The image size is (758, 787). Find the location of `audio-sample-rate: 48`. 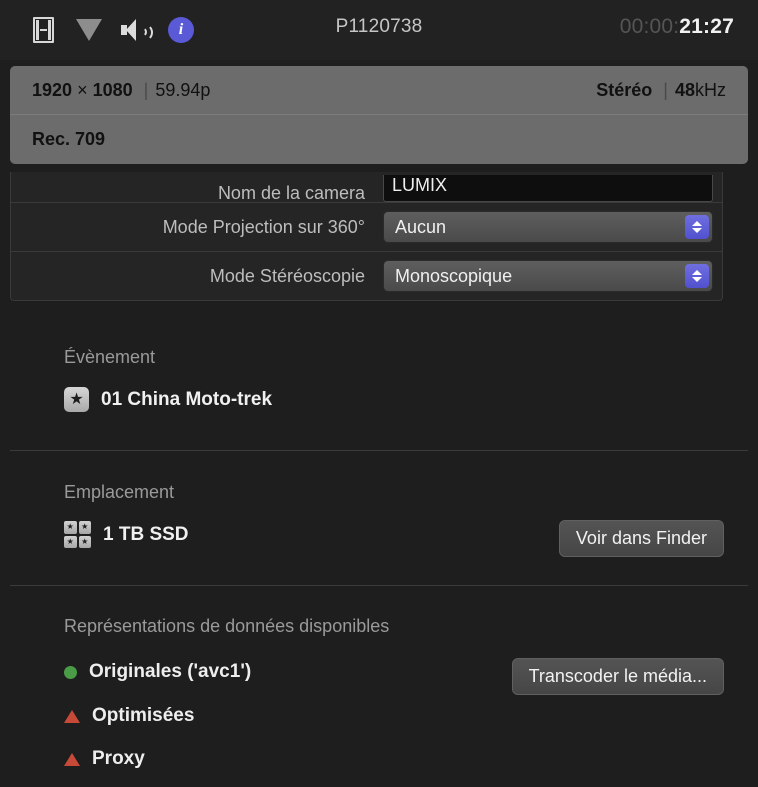

audio-sample-rate: 48 is located at coordinates (684, 89).